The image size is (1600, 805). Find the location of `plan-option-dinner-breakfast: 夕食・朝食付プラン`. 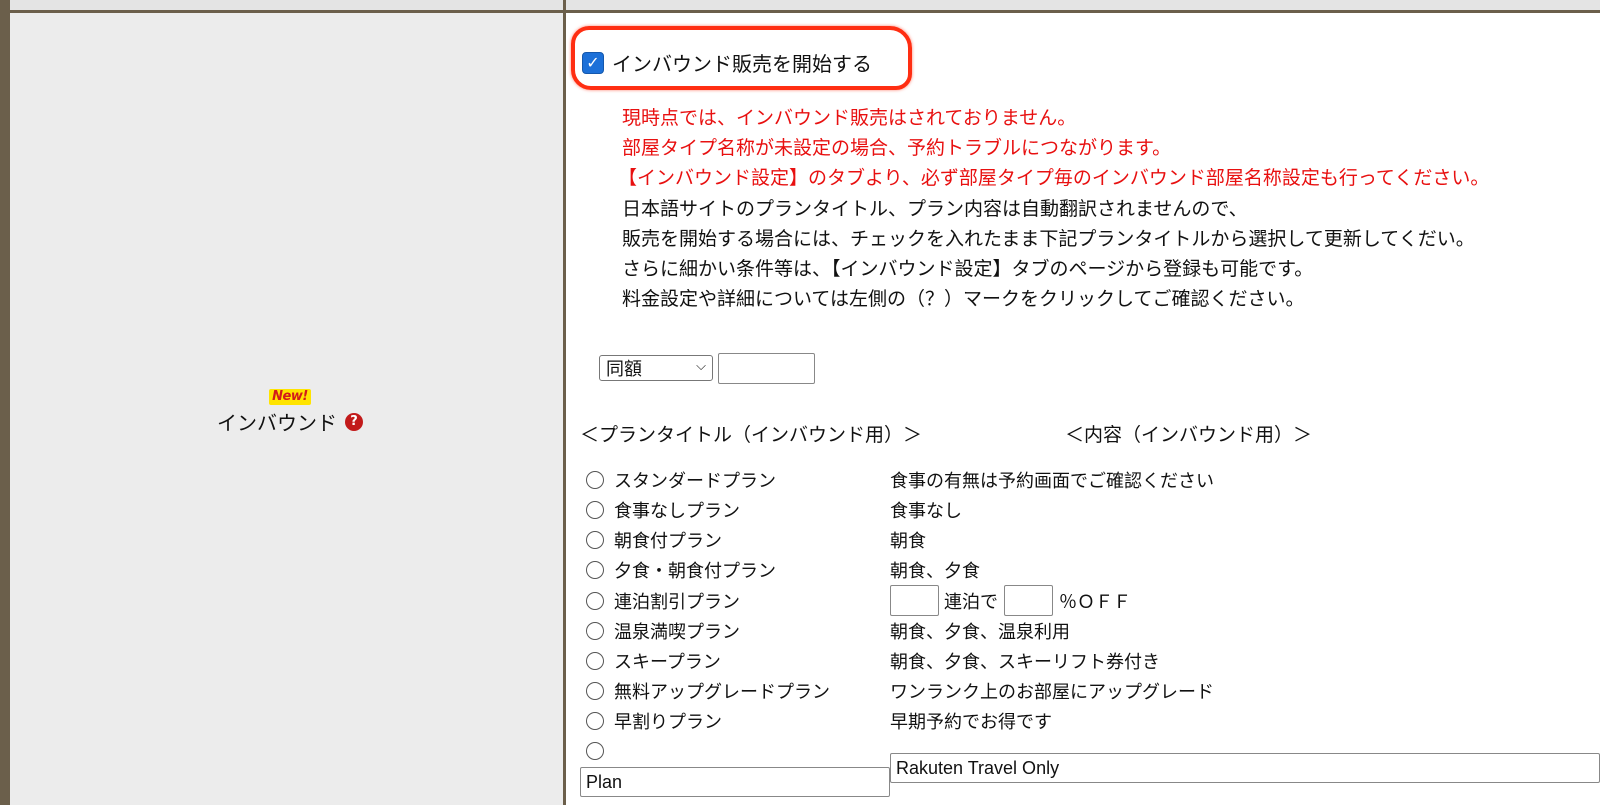

plan-option-dinner-breakfast: 夕食・朝食付プラン is located at coordinates (681, 570).